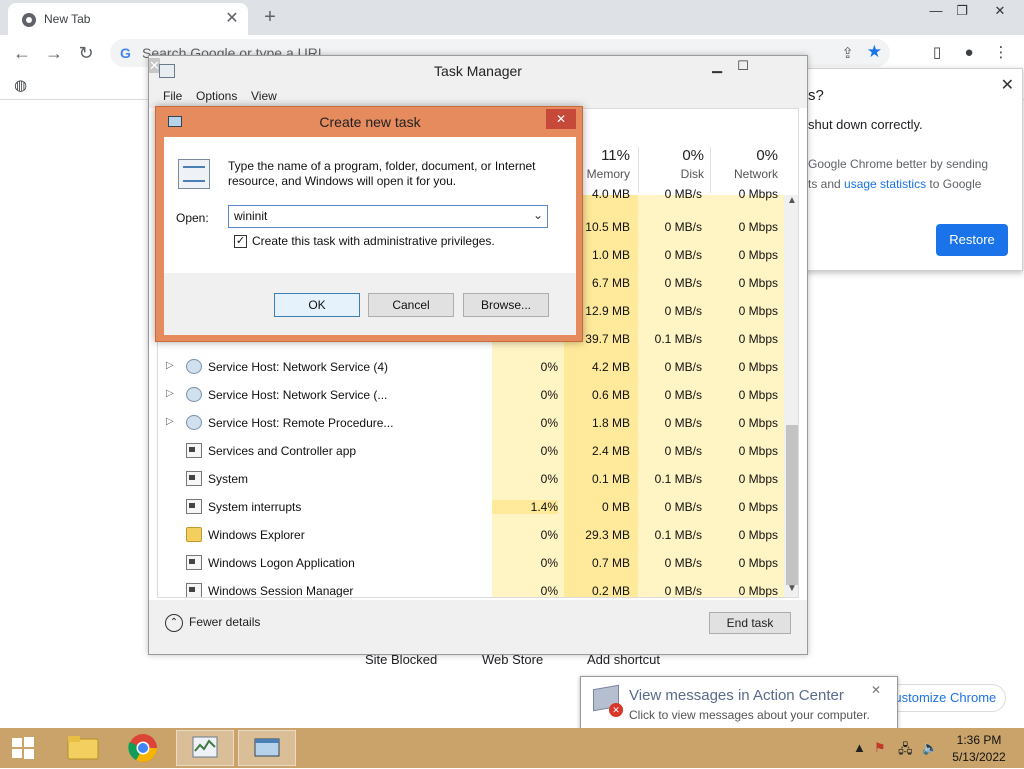 This screenshot has width=1024, height=769. Describe the element at coordinates (29, 20) in the screenshot. I see `chrome-favicon-icon` at that location.